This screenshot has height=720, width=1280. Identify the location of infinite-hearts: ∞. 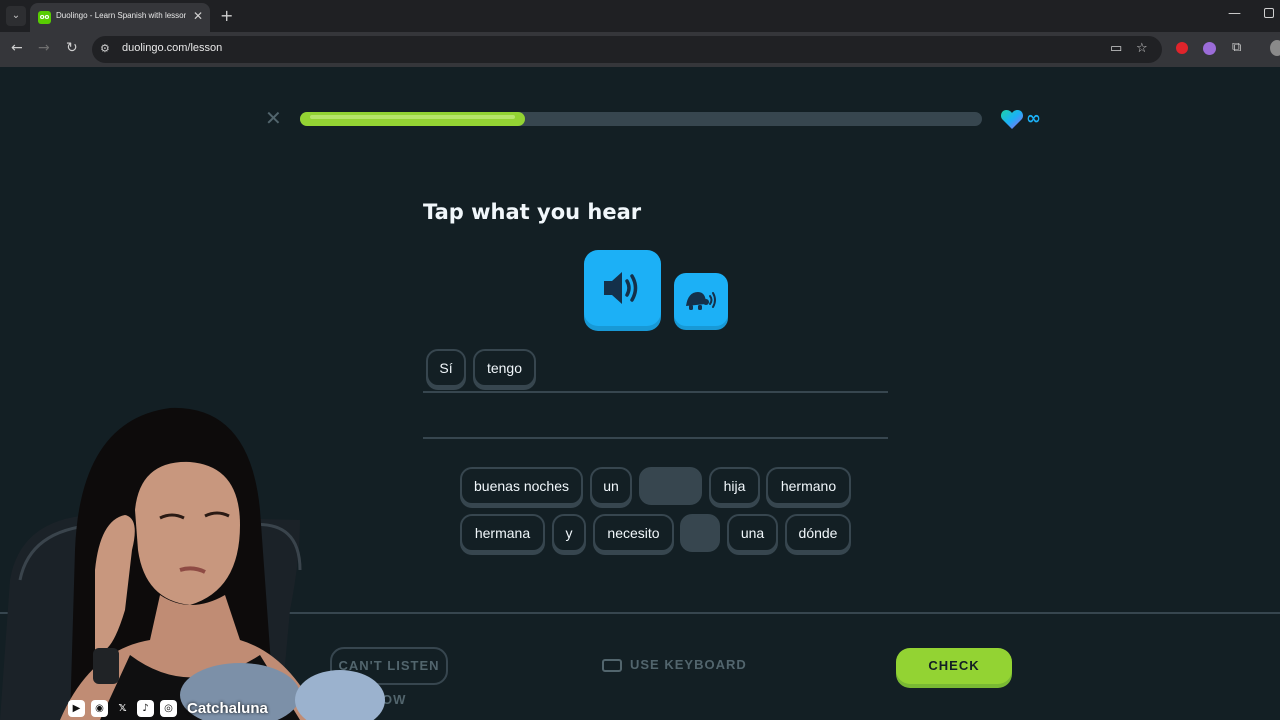
(1033, 118).